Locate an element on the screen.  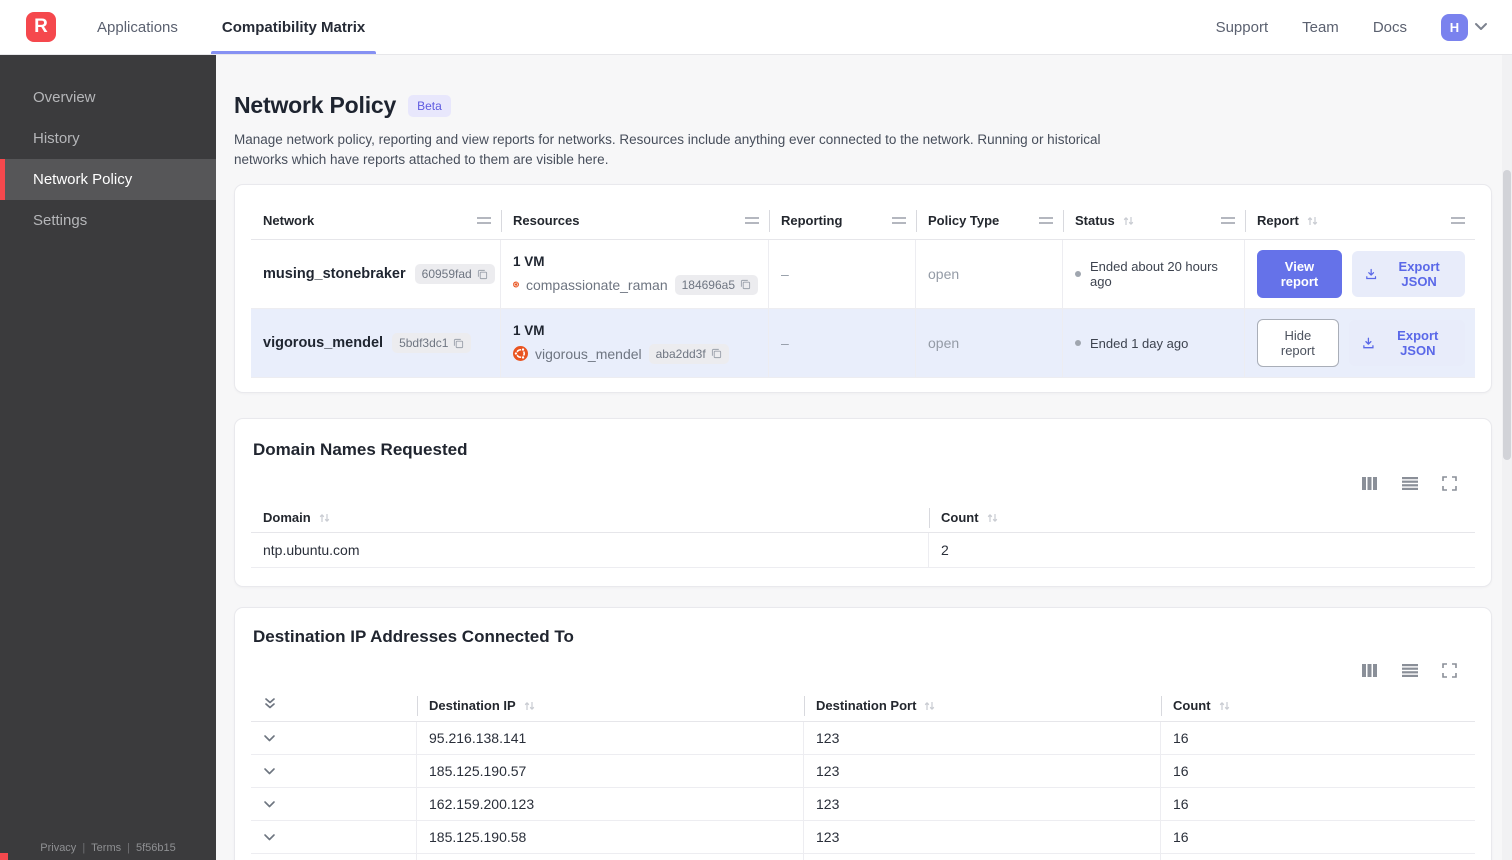
nav-link-support: Support is located at coordinates (1242, 27).